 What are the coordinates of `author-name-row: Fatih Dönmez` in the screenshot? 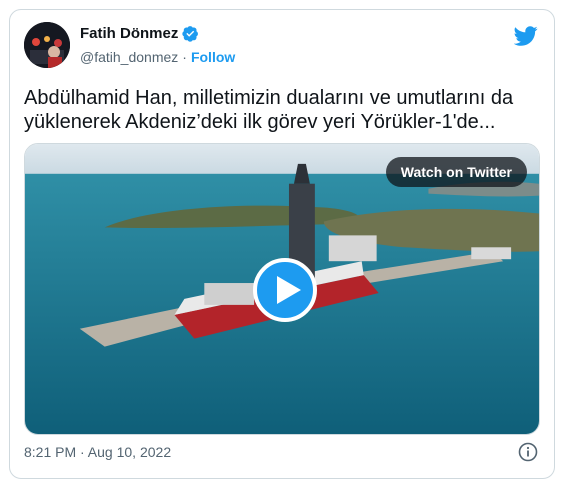 It's located at (139, 33).